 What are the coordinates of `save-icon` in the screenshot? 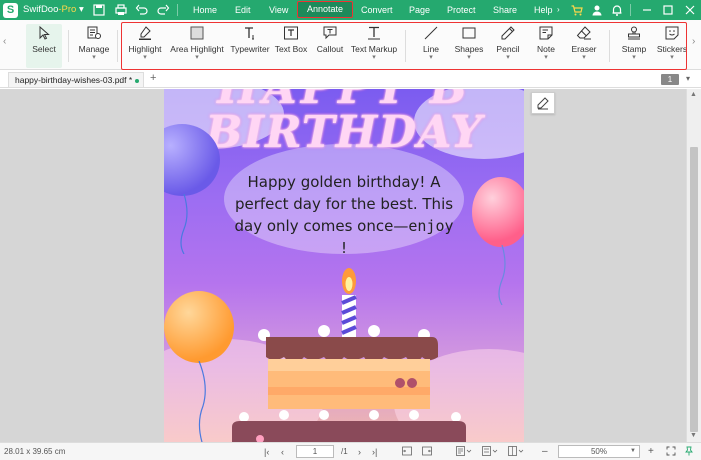 It's located at (99, 10).